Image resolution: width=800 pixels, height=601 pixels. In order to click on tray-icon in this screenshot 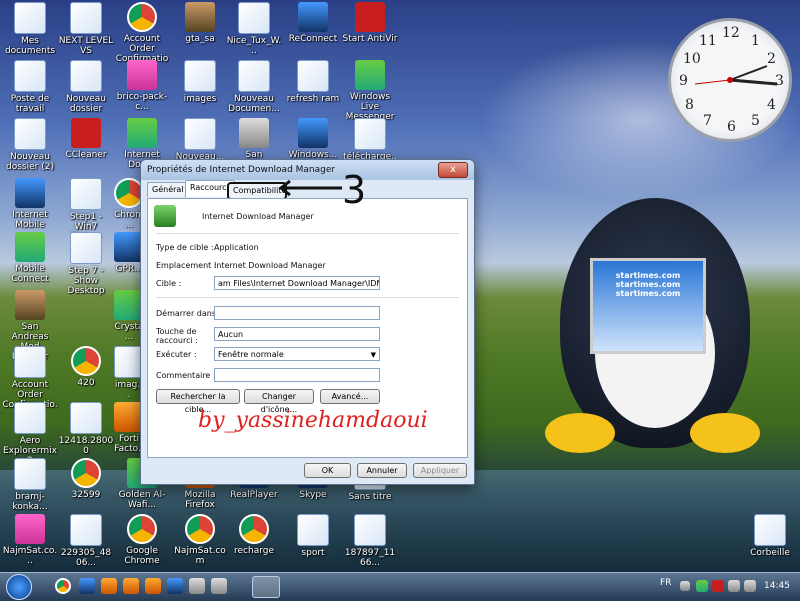, I will do `click(702, 586)`.